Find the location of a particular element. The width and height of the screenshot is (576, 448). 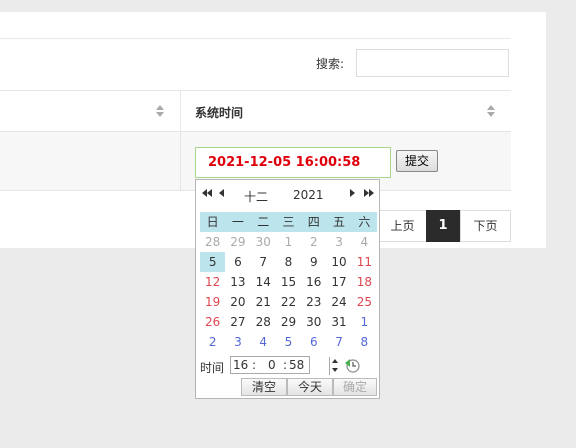

clear-button: 清空 is located at coordinates (264, 387).